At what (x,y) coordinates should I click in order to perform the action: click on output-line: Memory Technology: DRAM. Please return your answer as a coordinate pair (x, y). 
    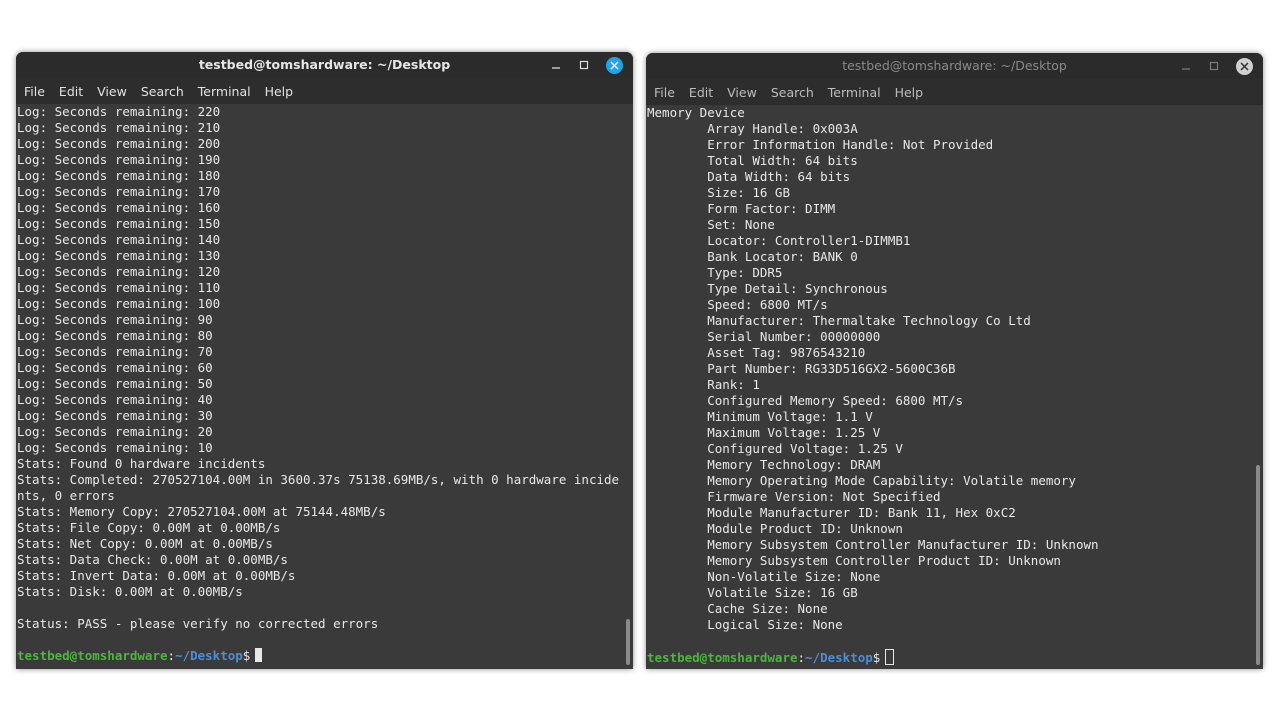
    Looking at the image, I should click on (764, 464).